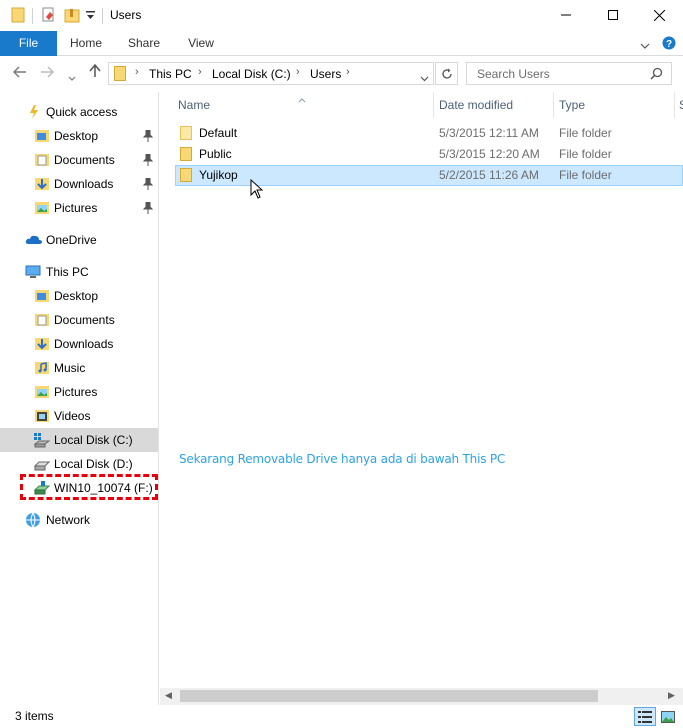 This screenshot has height=728, width=683. I want to click on customize-toolbar-icon, so click(90, 17).